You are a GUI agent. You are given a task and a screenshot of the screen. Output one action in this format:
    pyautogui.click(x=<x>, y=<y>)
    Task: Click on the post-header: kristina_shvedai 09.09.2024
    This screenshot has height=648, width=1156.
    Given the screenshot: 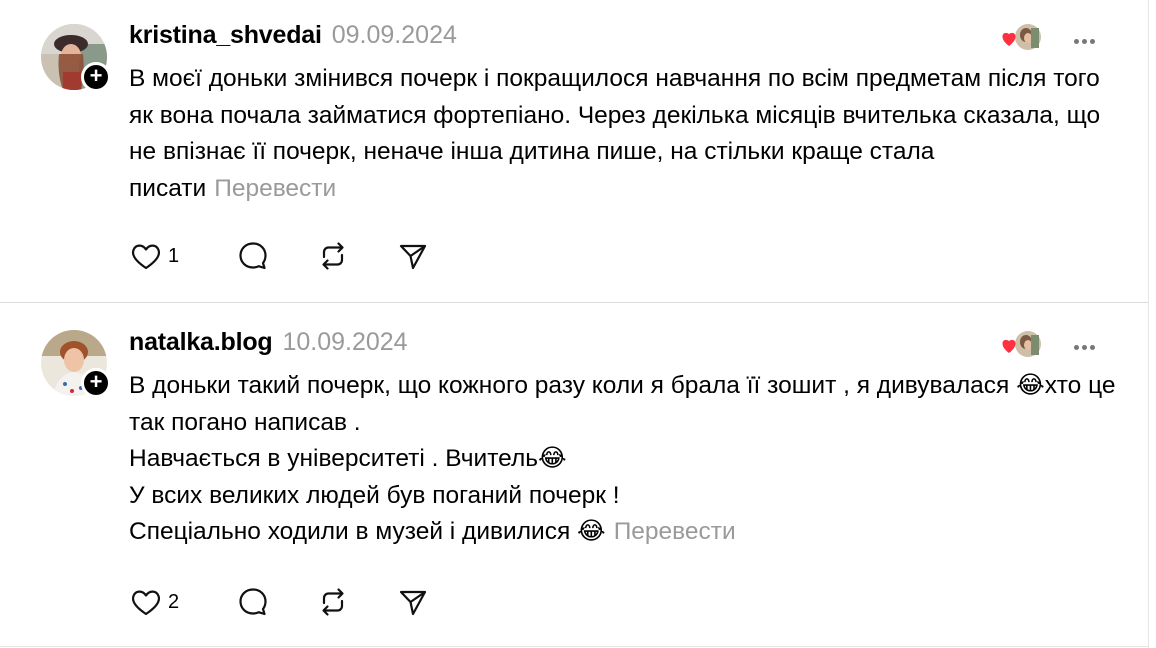 What is the action you would take?
    pyautogui.click(x=293, y=36)
    